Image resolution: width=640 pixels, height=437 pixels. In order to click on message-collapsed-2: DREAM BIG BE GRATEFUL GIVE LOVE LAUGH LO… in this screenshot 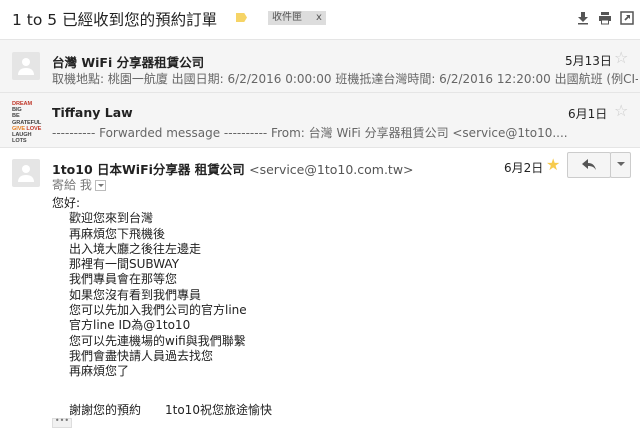, I will do `click(320, 119)`.